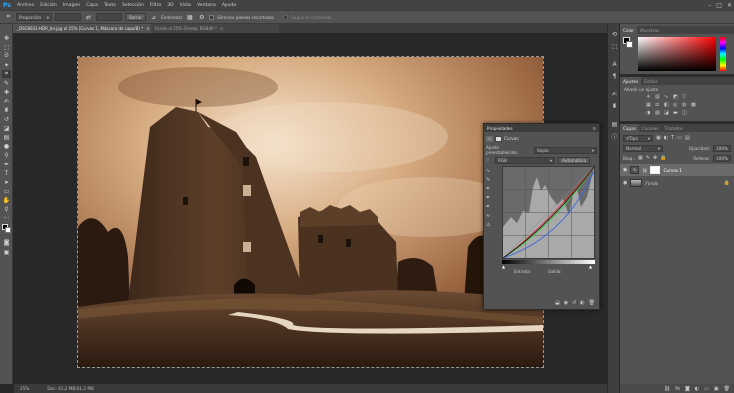 This screenshot has height=393, width=734. I want to click on shape-tool-icon: ▭, so click(6, 191).